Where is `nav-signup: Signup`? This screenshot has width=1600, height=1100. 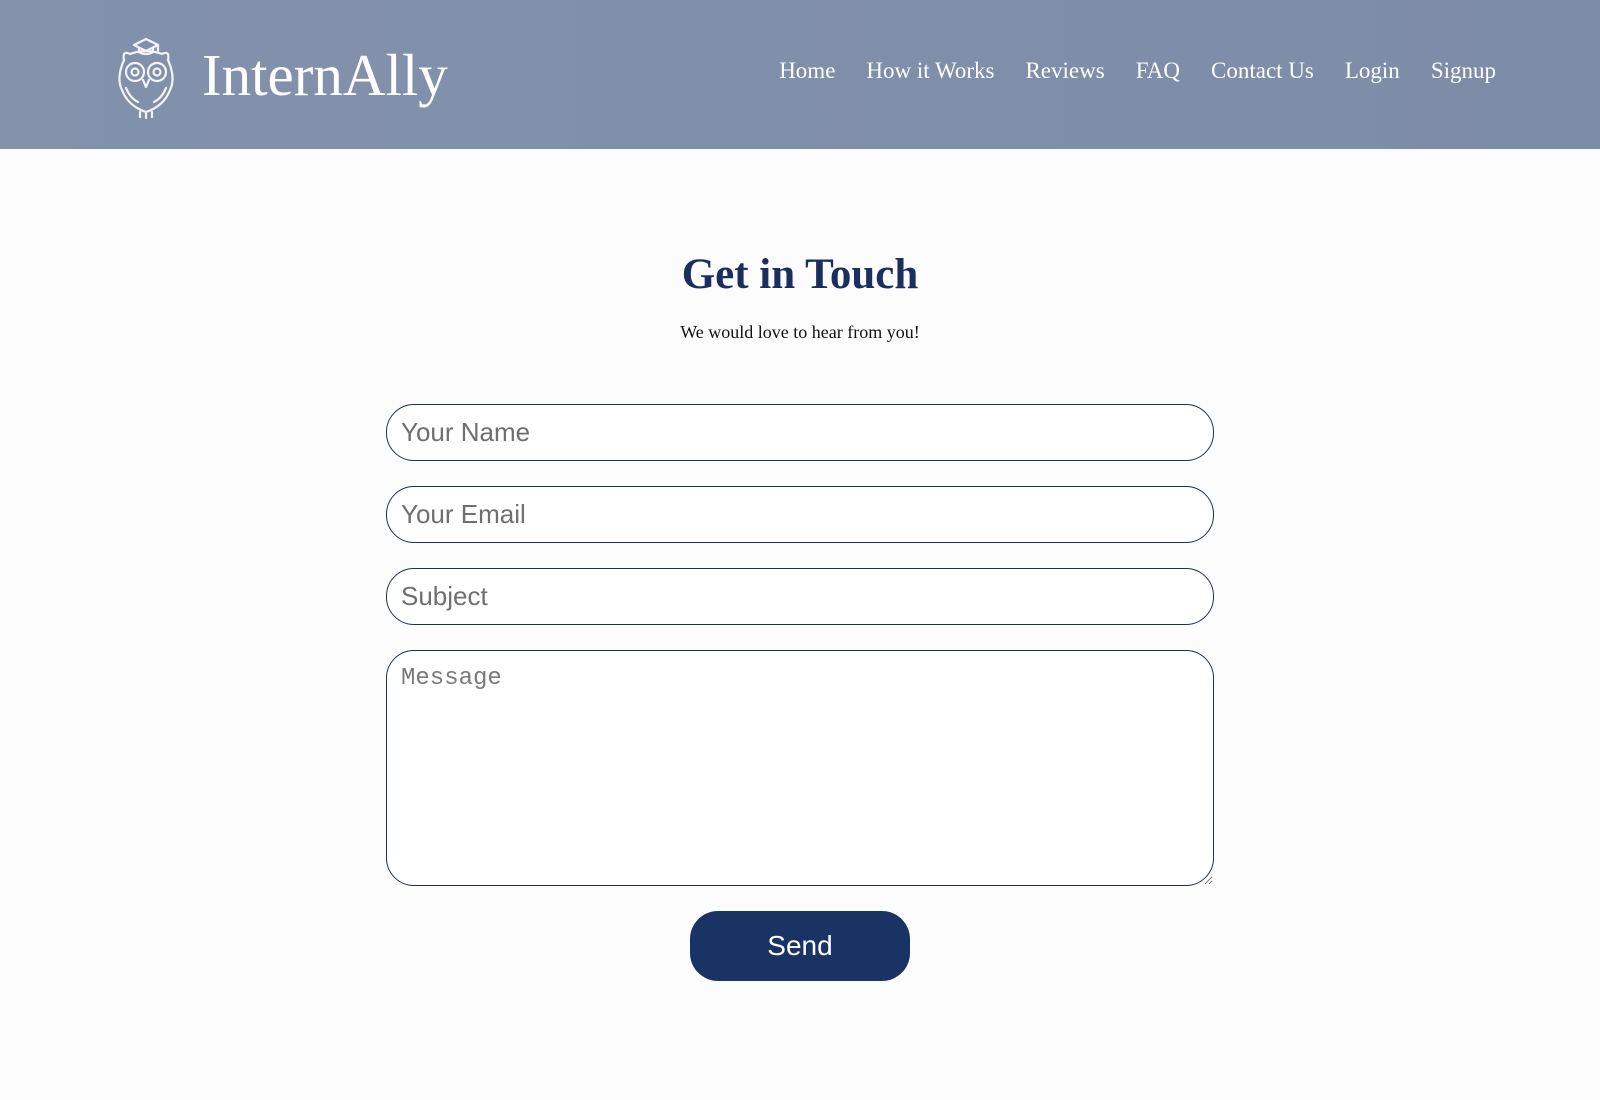
nav-signup: Signup is located at coordinates (1463, 71).